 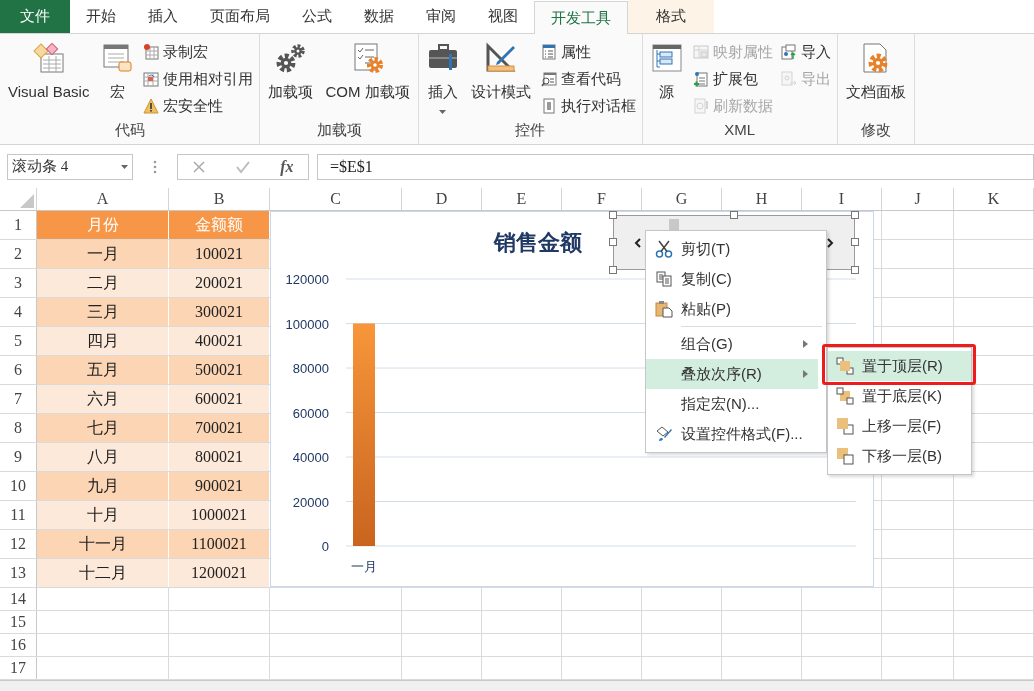 What do you see at coordinates (117, 78) in the screenshot?
I see `ribbon-button: 宏` at bounding box center [117, 78].